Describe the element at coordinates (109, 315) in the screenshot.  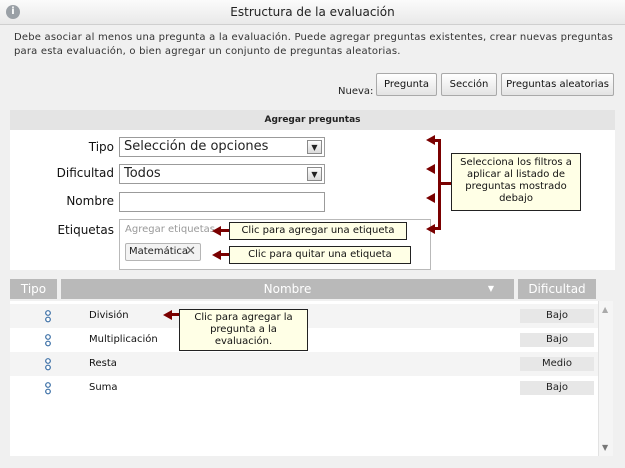
I see `question-name: División` at that location.